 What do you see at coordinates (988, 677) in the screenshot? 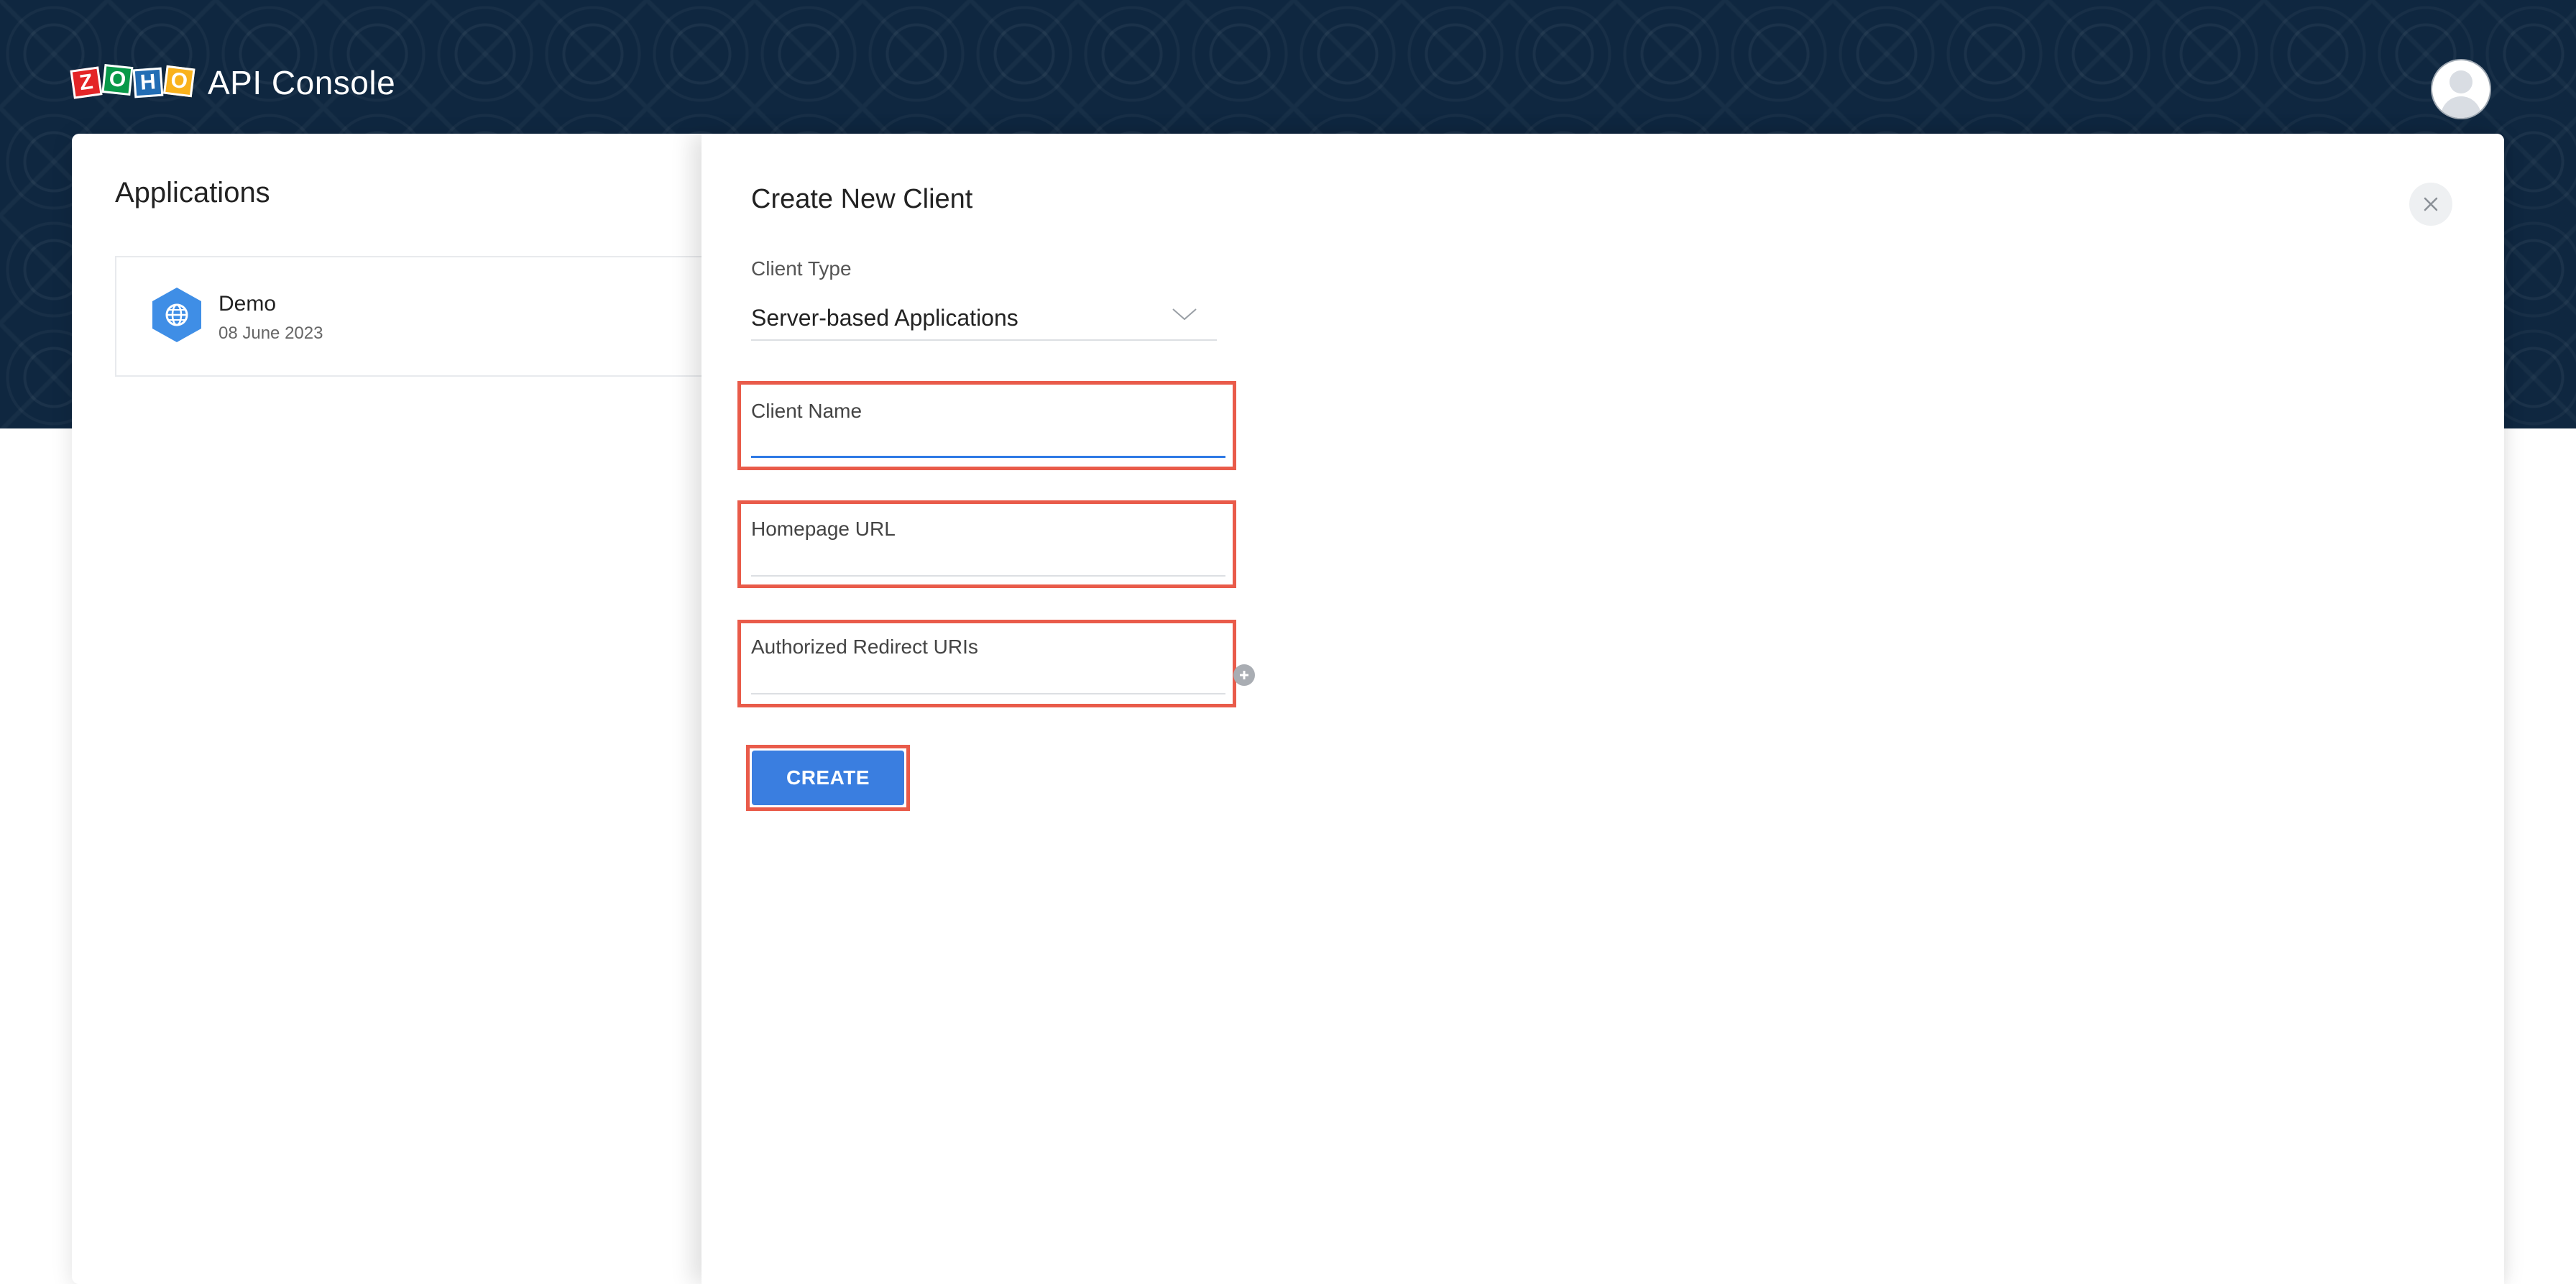
I see `redirect-uris-input` at bounding box center [988, 677].